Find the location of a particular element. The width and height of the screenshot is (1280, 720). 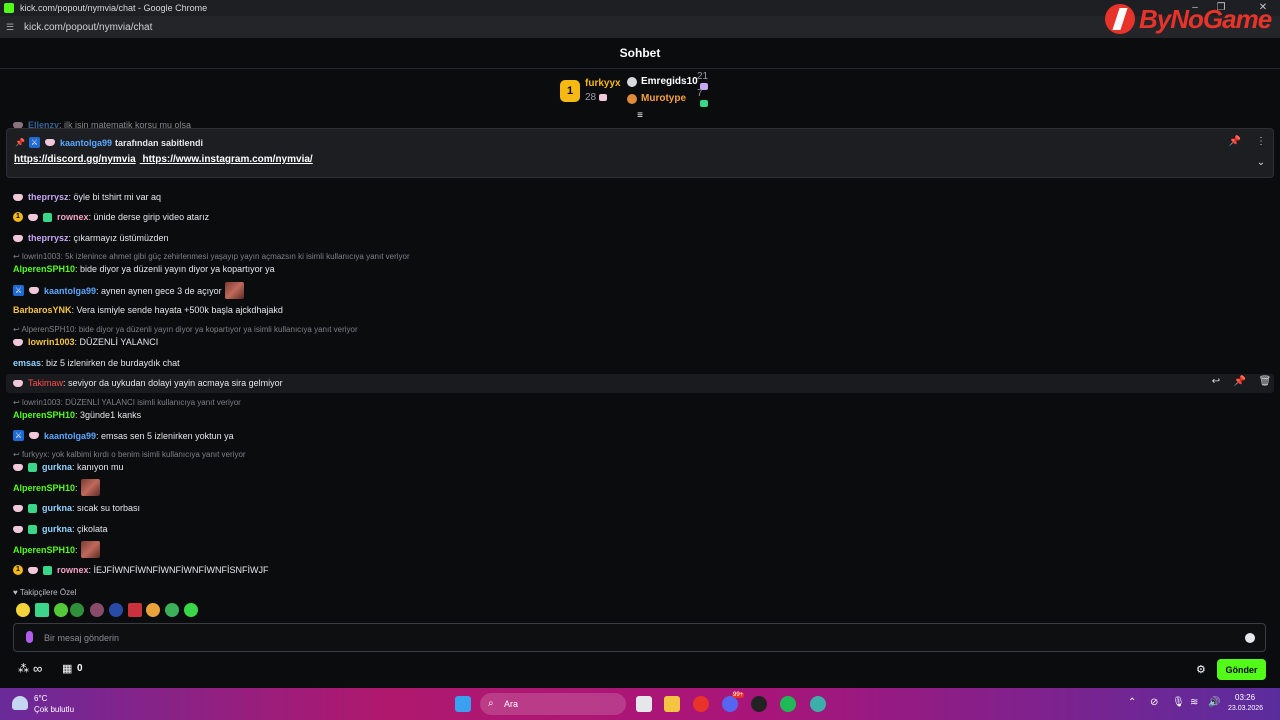

gifter-rank-badge-icon: 1 is located at coordinates (18, 570).